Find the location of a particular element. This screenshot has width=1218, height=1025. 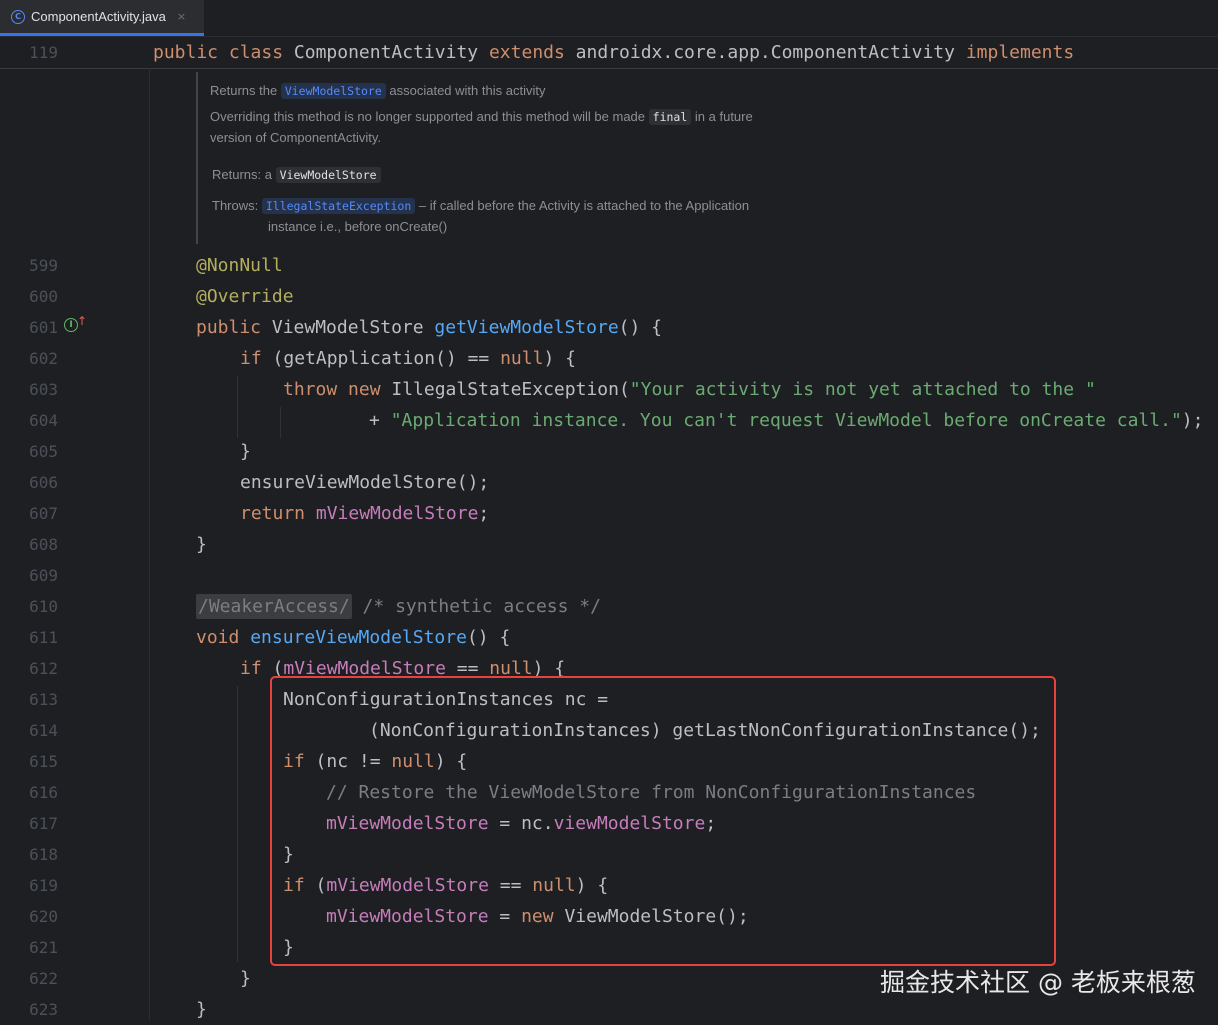

code-token: ) { is located at coordinates (559, 358).